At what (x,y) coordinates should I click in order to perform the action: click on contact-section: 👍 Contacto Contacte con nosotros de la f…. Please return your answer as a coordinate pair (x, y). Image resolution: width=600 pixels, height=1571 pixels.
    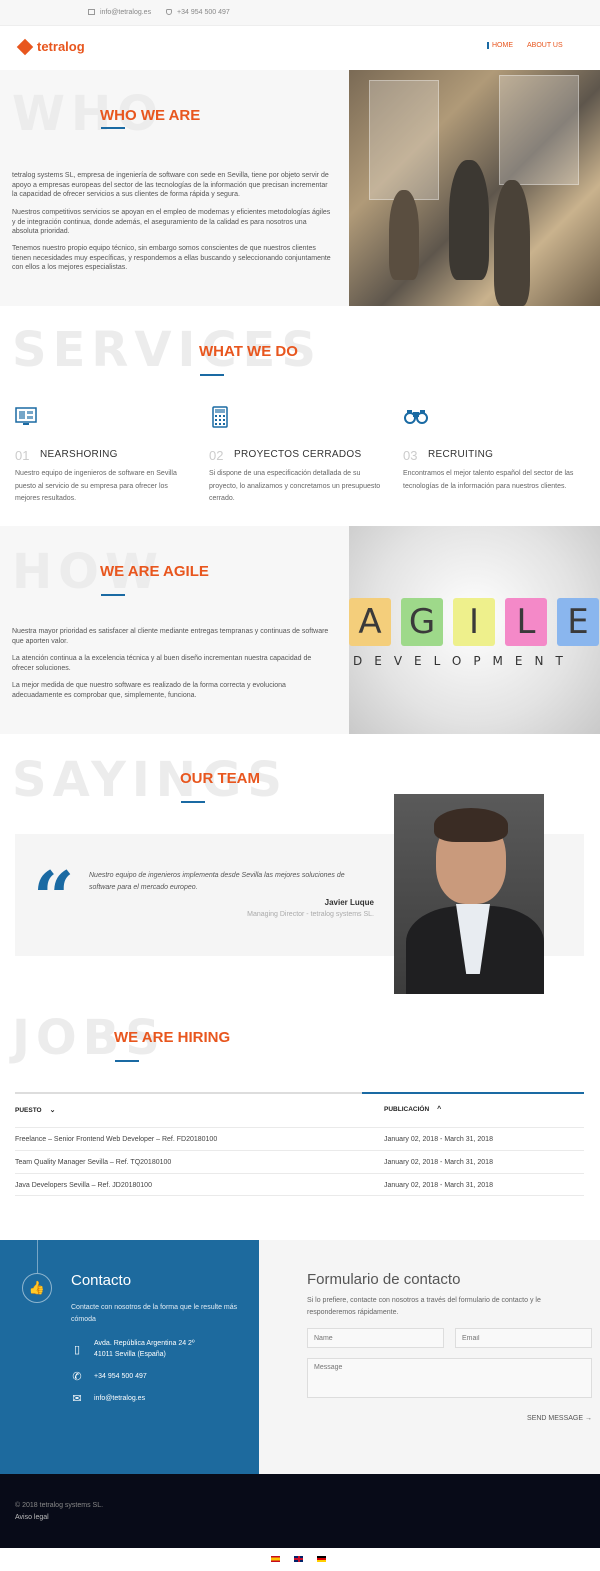
    Looking at the image, I should click on (300, 1357).